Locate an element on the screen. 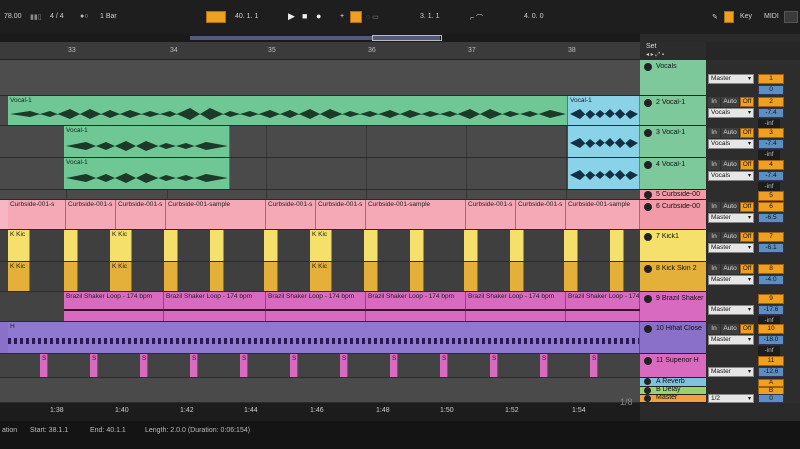 The height and width of the screenshot is (449, 800). overview-strip is located at coordinates (320, 38).